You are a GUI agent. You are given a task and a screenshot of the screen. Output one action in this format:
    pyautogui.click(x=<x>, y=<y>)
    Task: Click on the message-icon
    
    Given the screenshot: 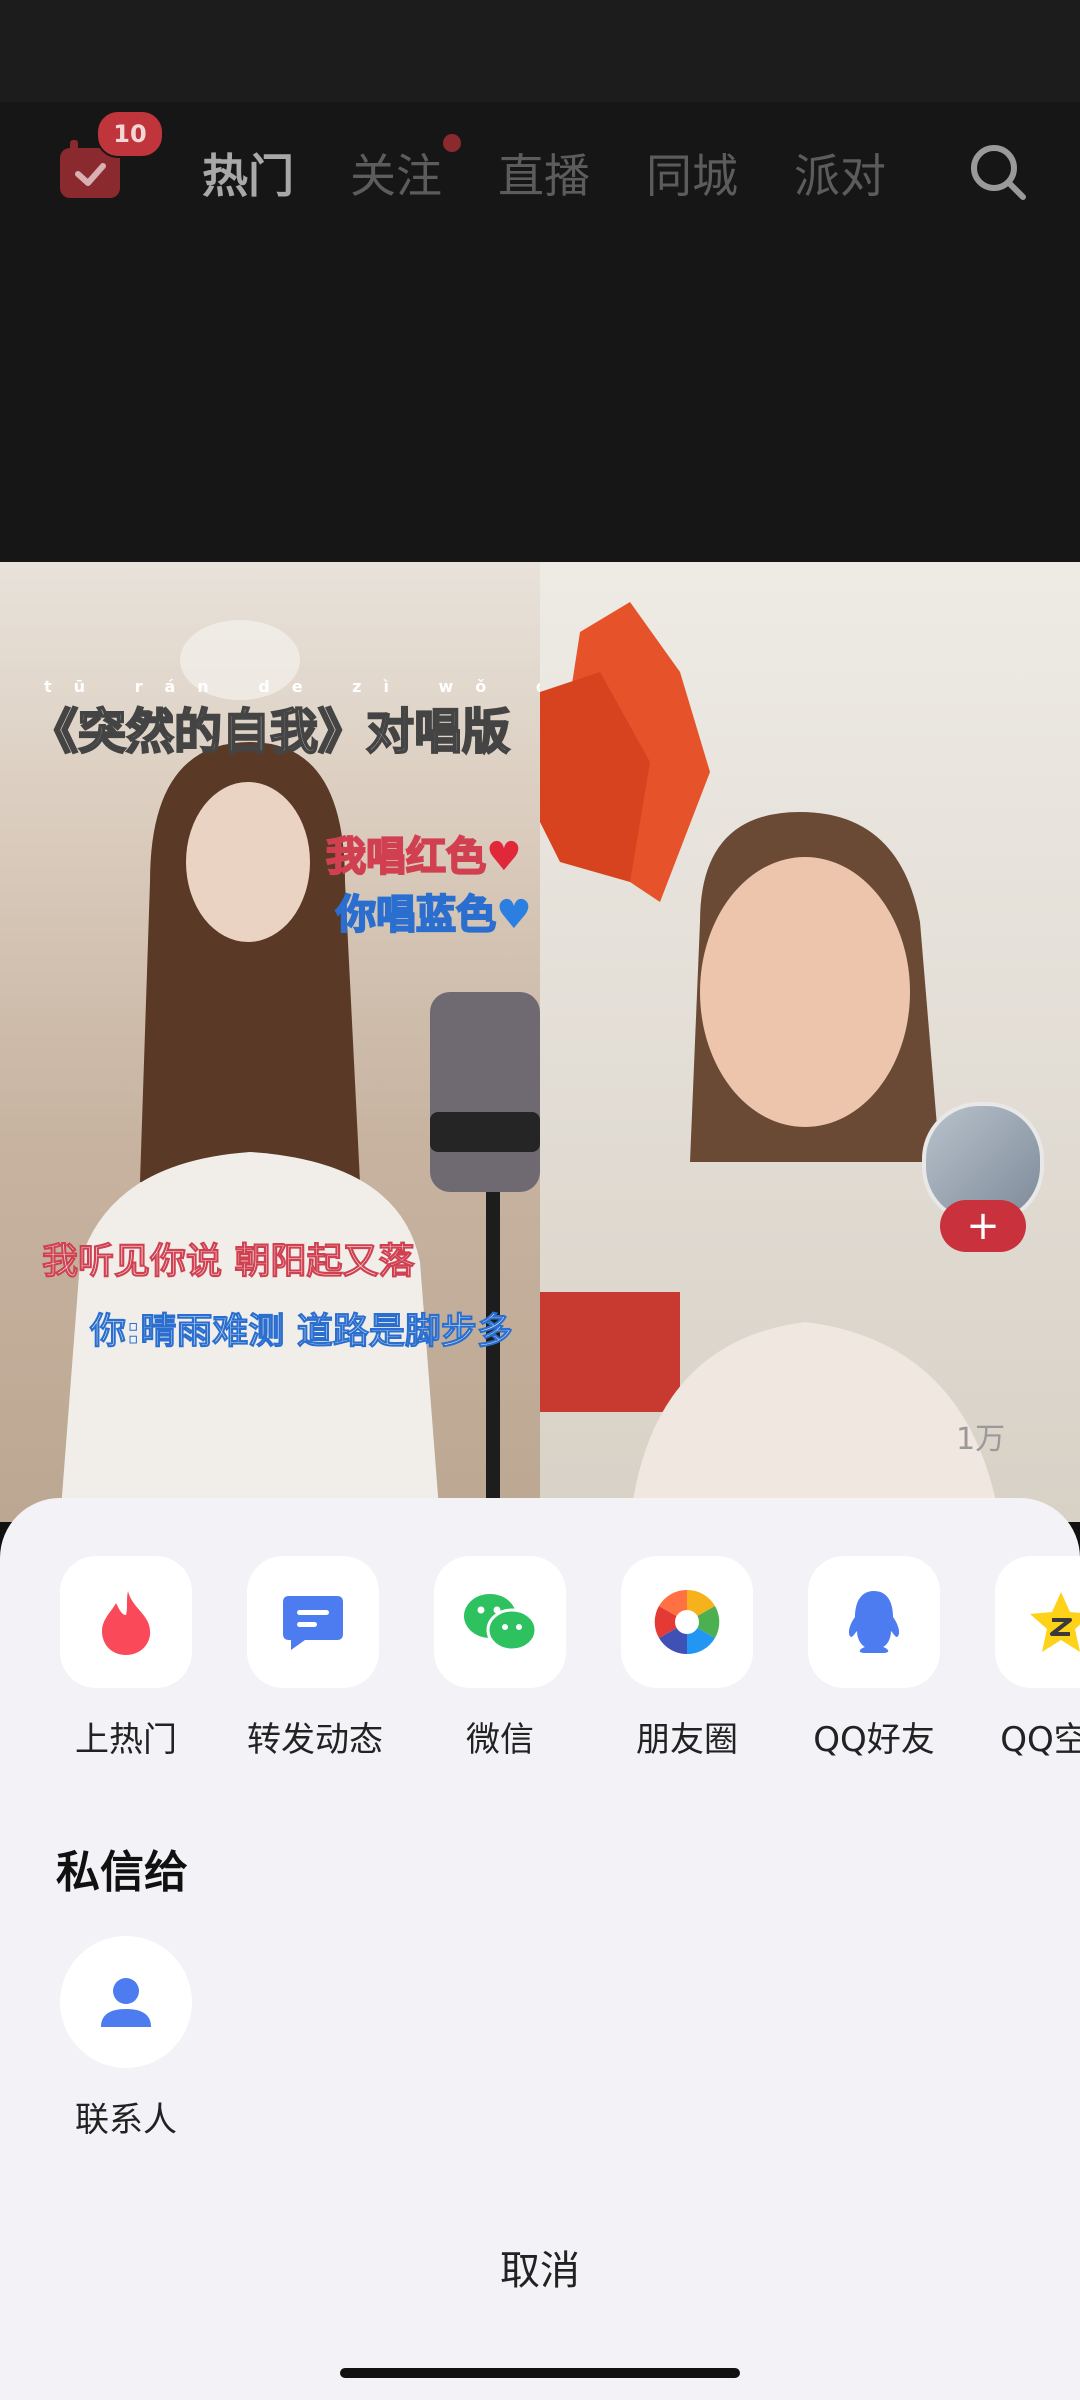 What is the action you would take?
    pyautogui.click(x=313, y=1622)
    